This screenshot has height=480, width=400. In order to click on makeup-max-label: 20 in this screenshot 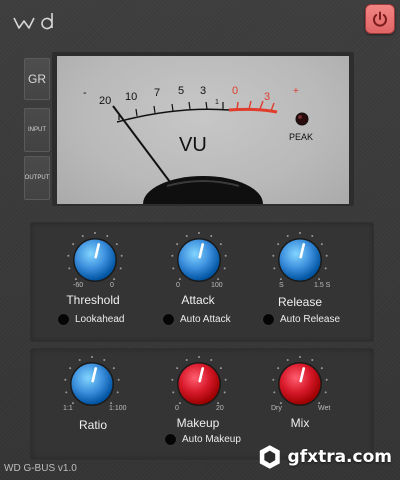, I will do `click(220, 408)`.